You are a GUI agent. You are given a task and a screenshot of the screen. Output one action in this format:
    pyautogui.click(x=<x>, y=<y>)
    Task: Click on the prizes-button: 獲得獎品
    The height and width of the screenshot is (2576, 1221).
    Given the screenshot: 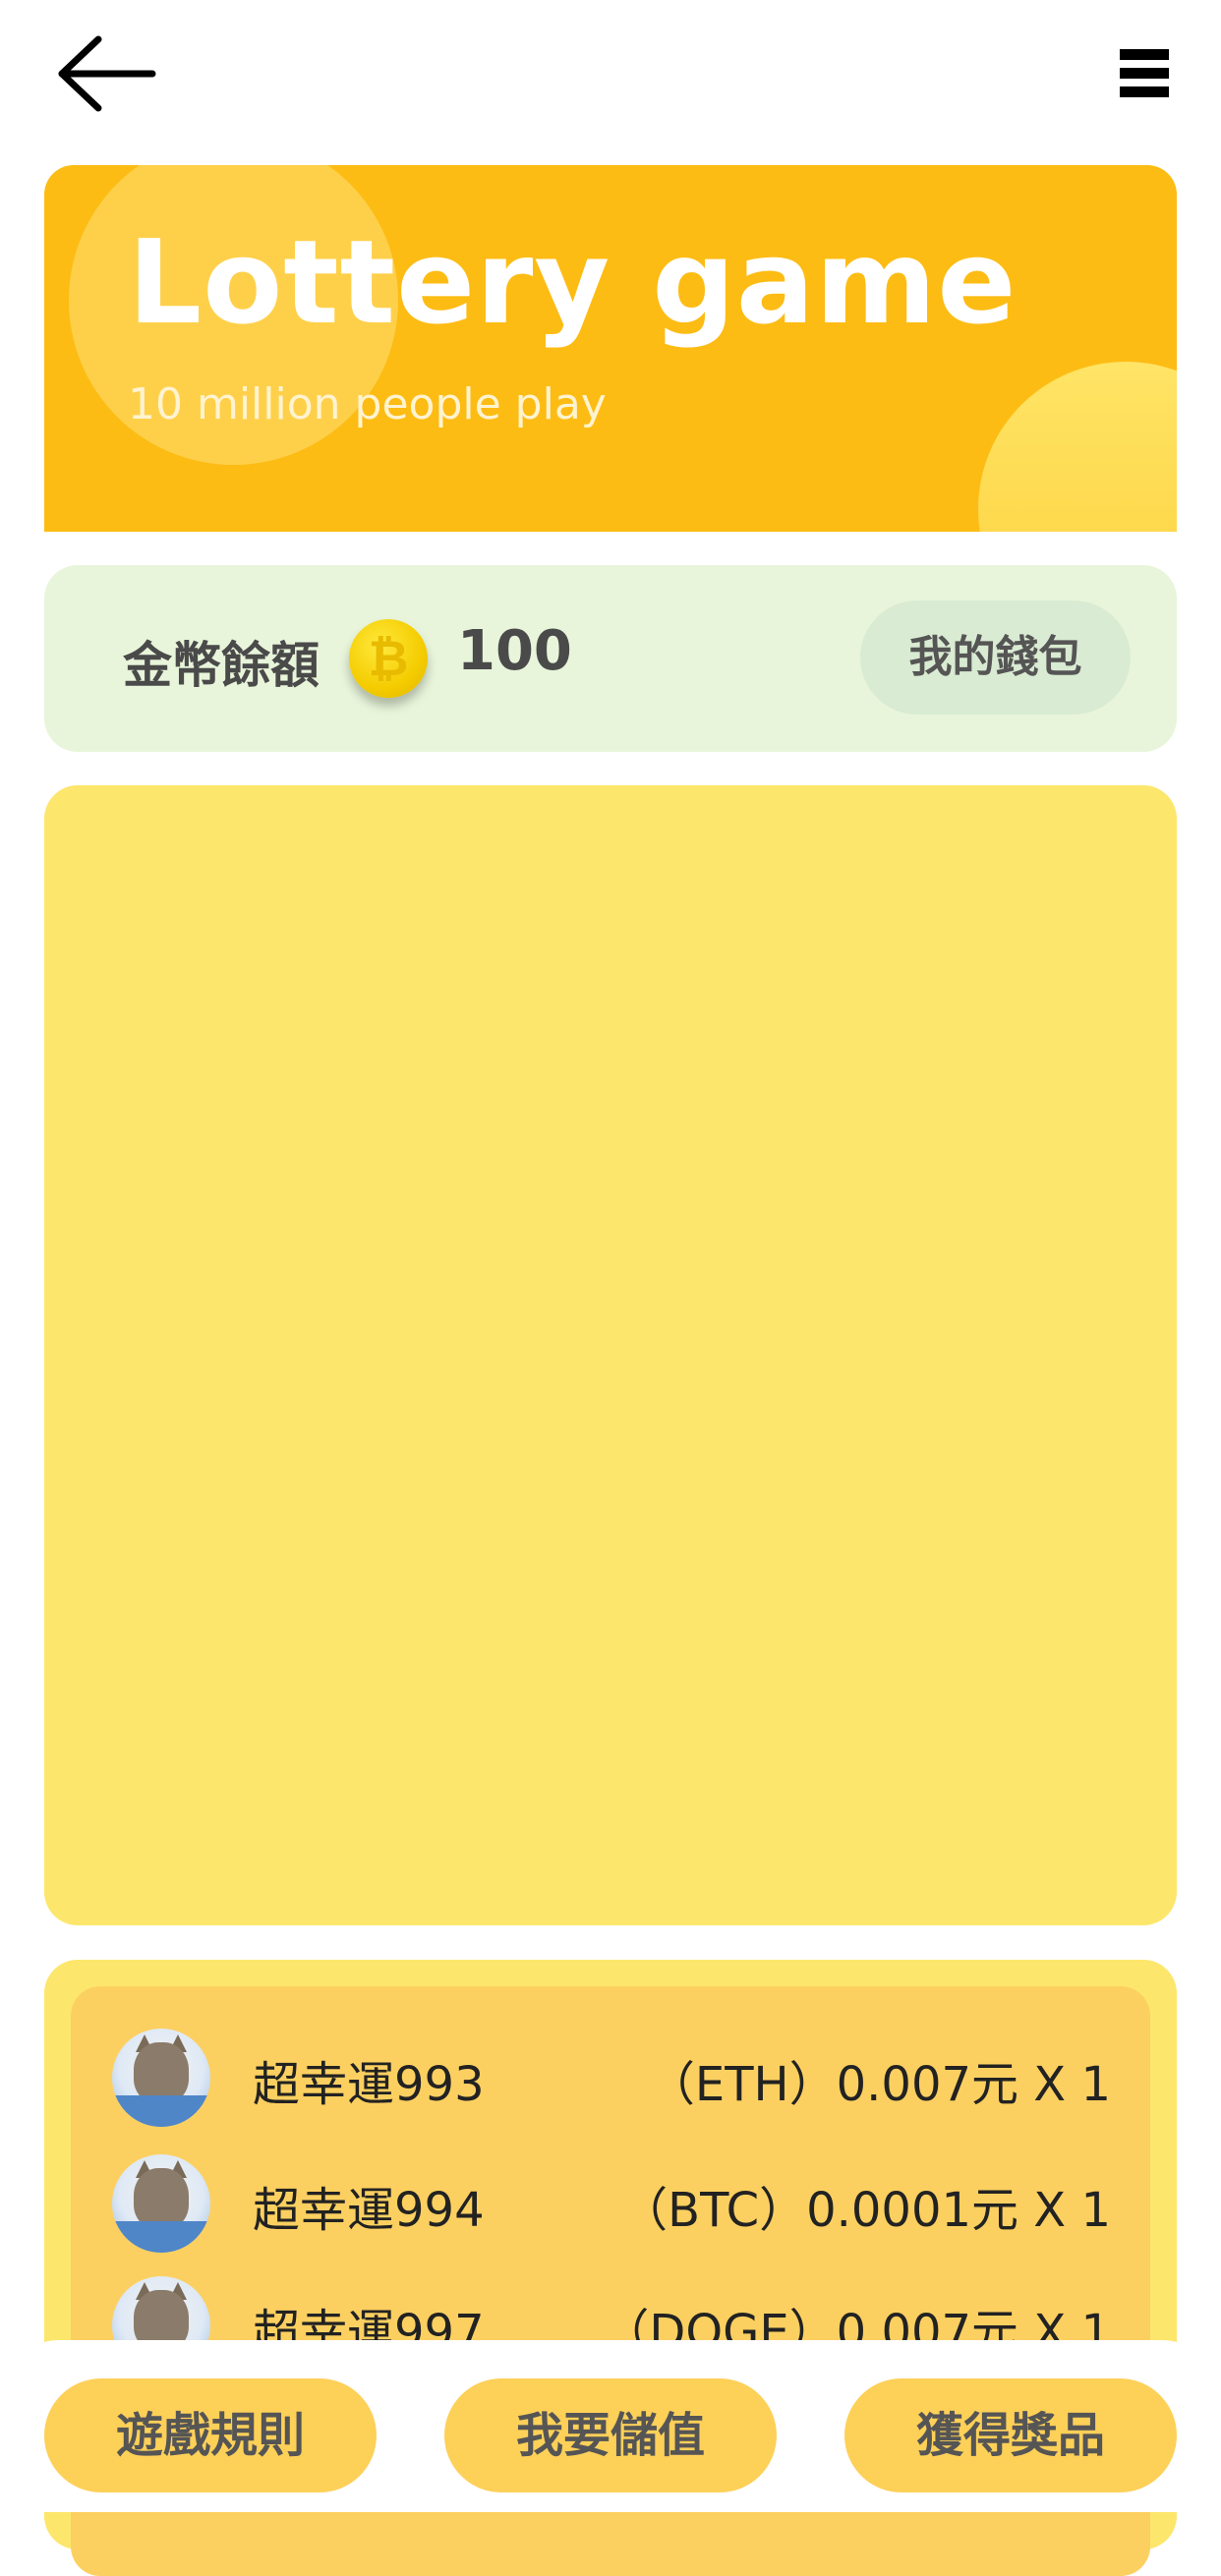 What is the action you would take?
    pyautogui.click(x=1010, y=2435)
    